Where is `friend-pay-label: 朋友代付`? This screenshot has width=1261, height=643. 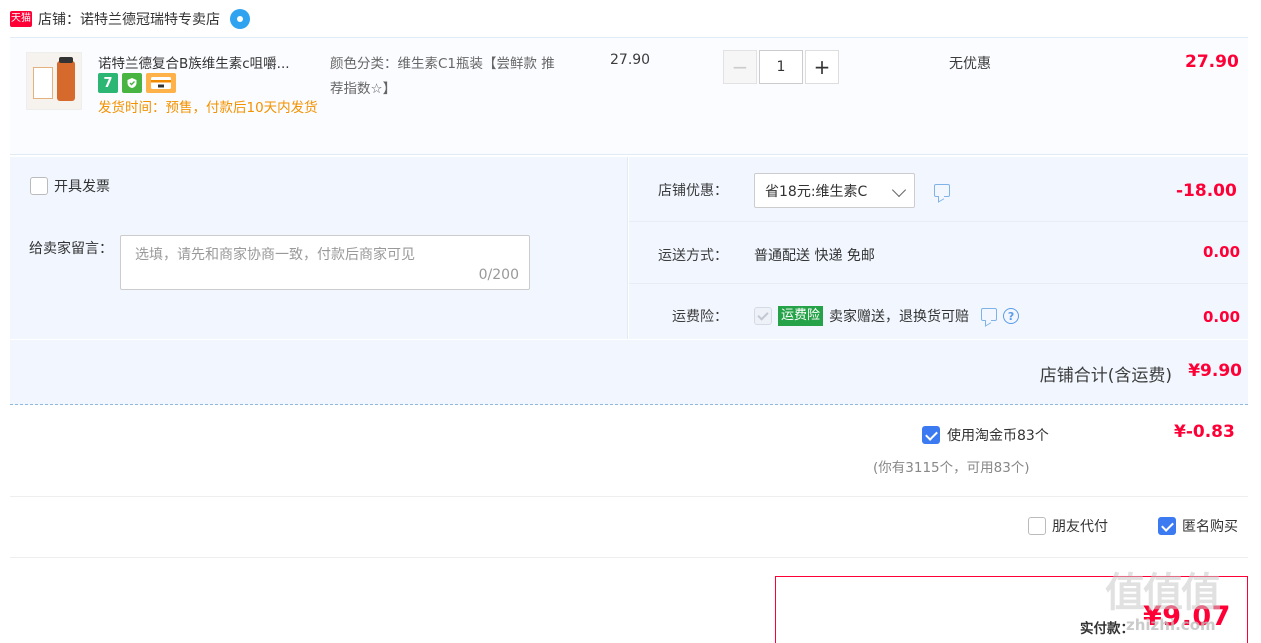
friend-pay-label: 朋友代付 is located at coordinates (1080, 527).